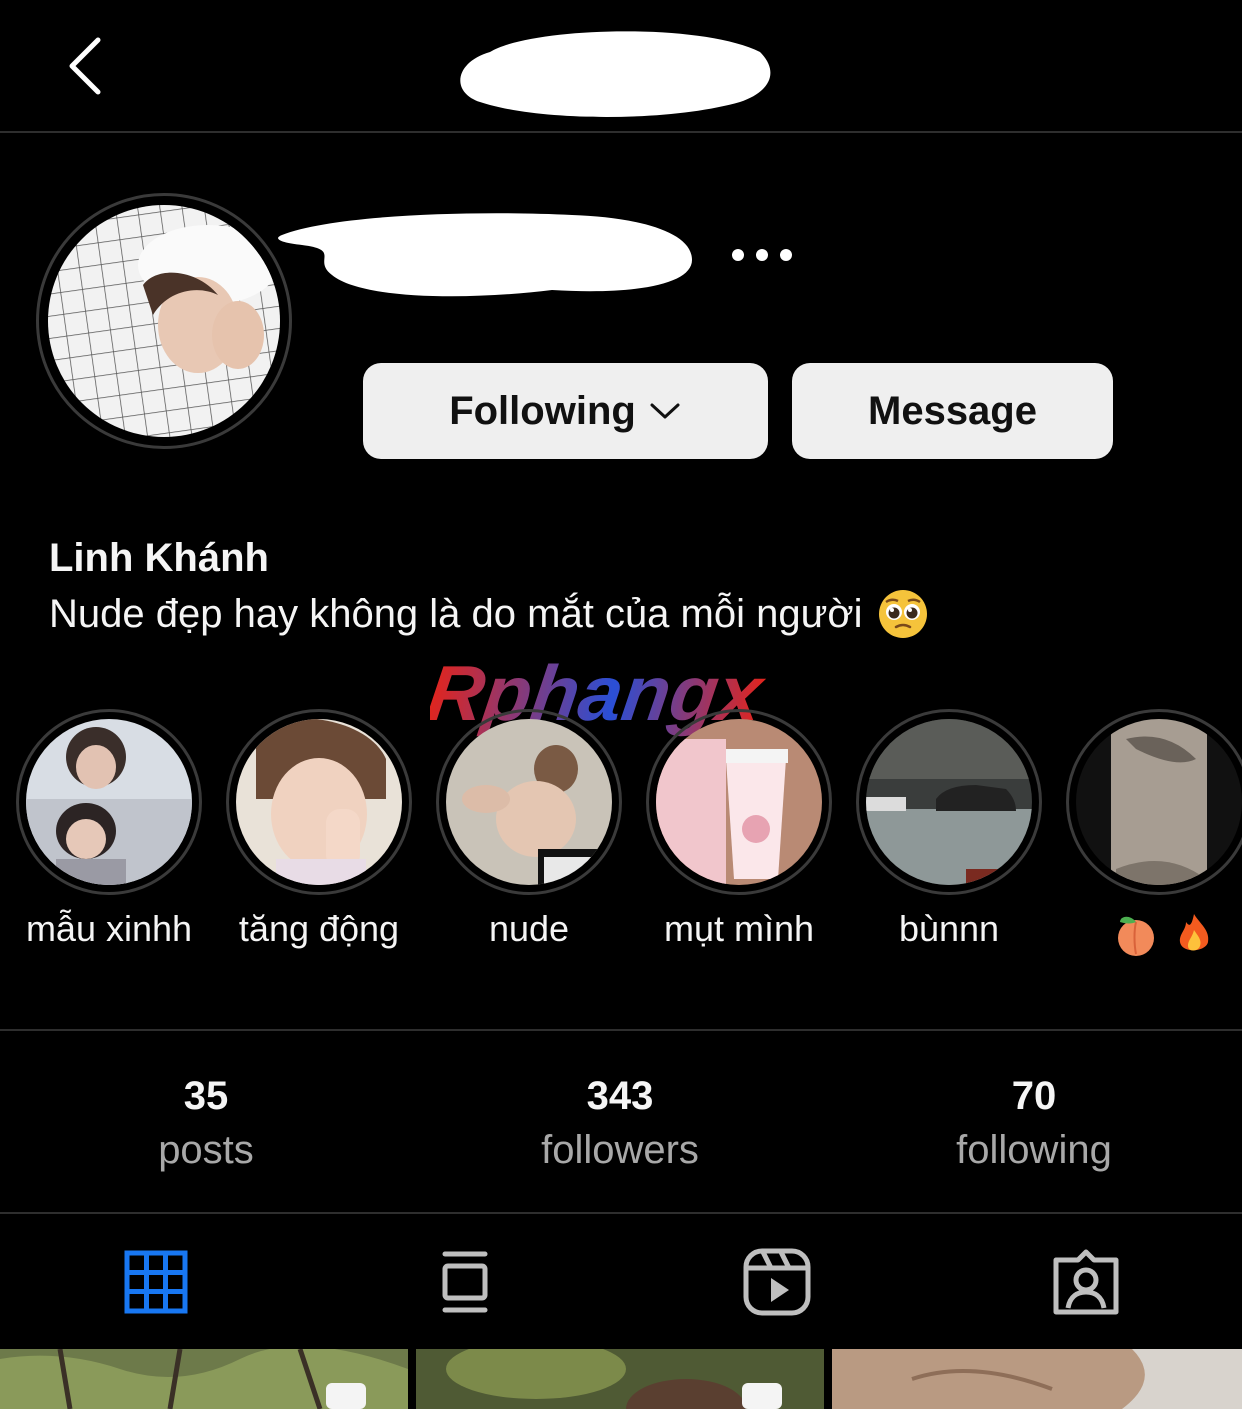  Describe the element at coordinates (615, 74) in the screenshot. I see `redacted-title-scribble` at that location.